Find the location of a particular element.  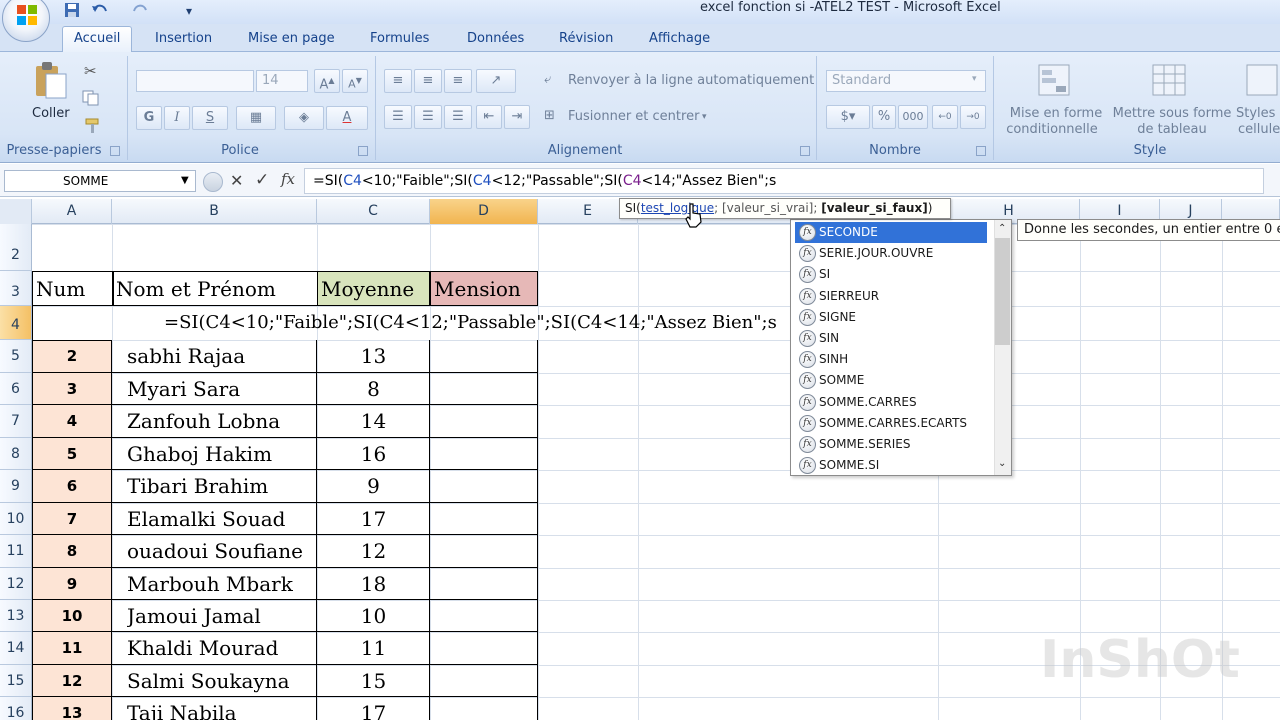

thousands-button: 000 is located at coordinates (913, 117).